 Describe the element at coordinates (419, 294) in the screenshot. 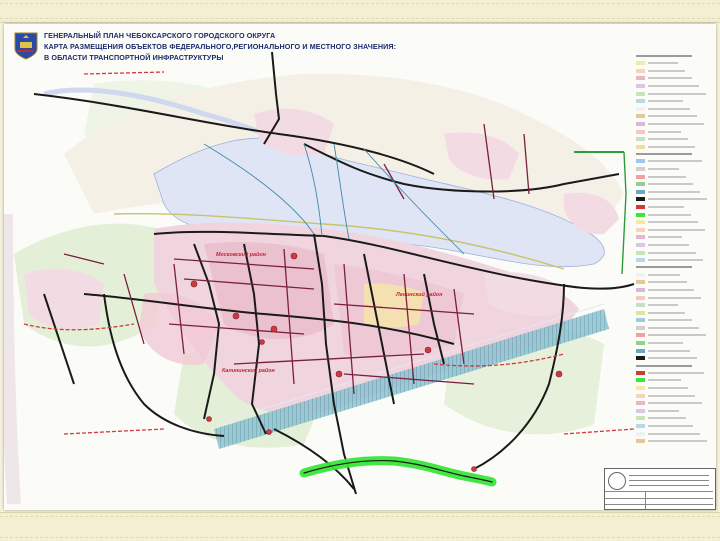

I see `district-label-2: Ленинский район` at that location.